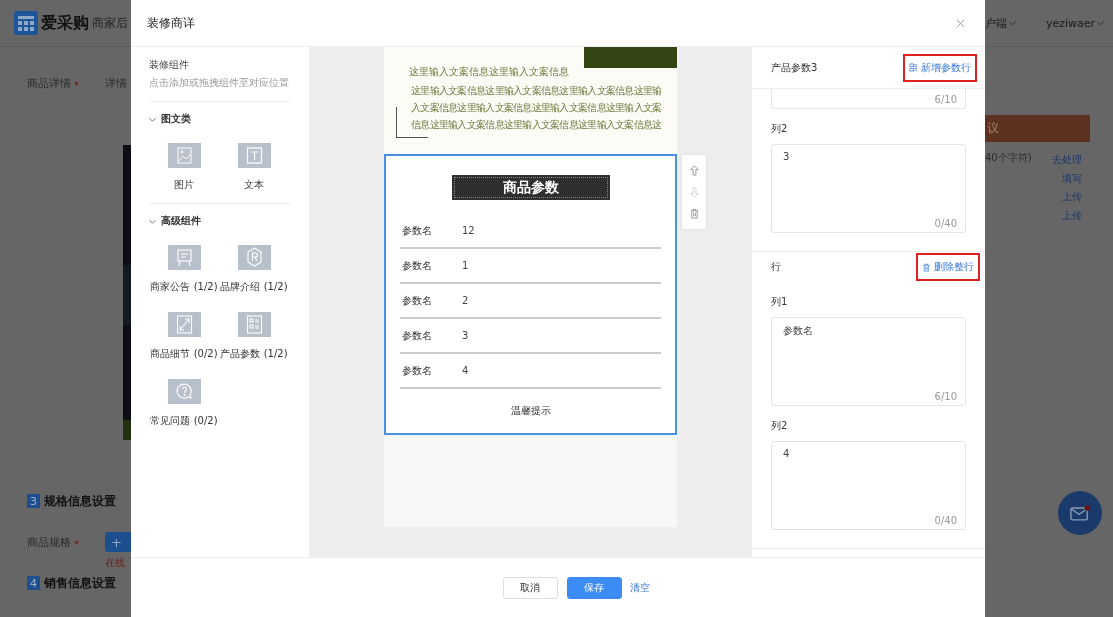 The image size is (1113, 617). Describe the element at coordinates (181, 221) in the screenshot. I see `group-title: 高级组件` at that location.